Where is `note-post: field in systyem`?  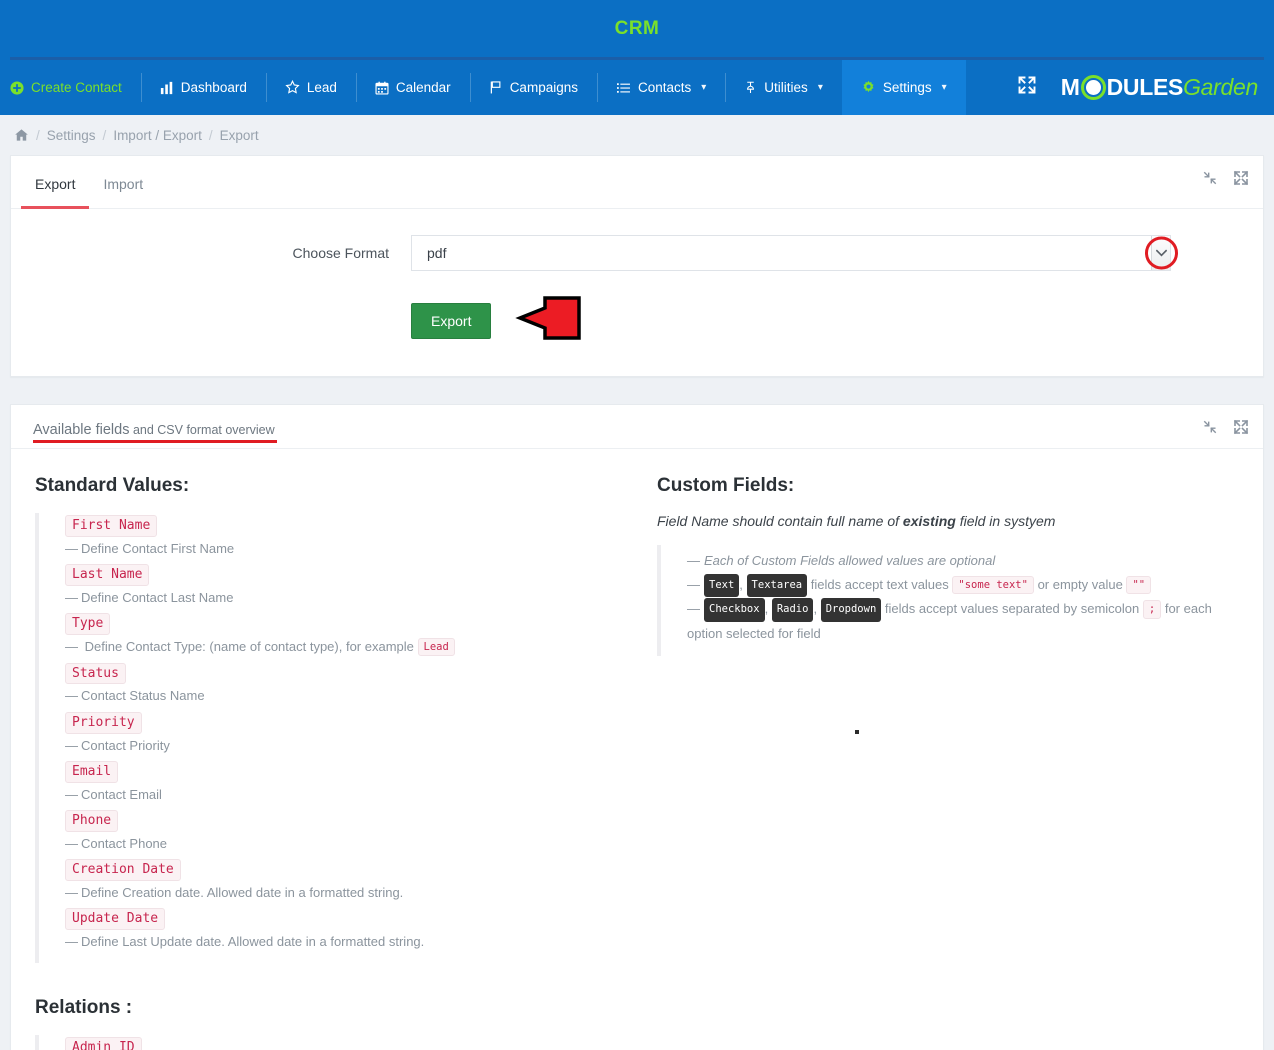
note-post: field in systyem is located at coordinates (1005, 521).